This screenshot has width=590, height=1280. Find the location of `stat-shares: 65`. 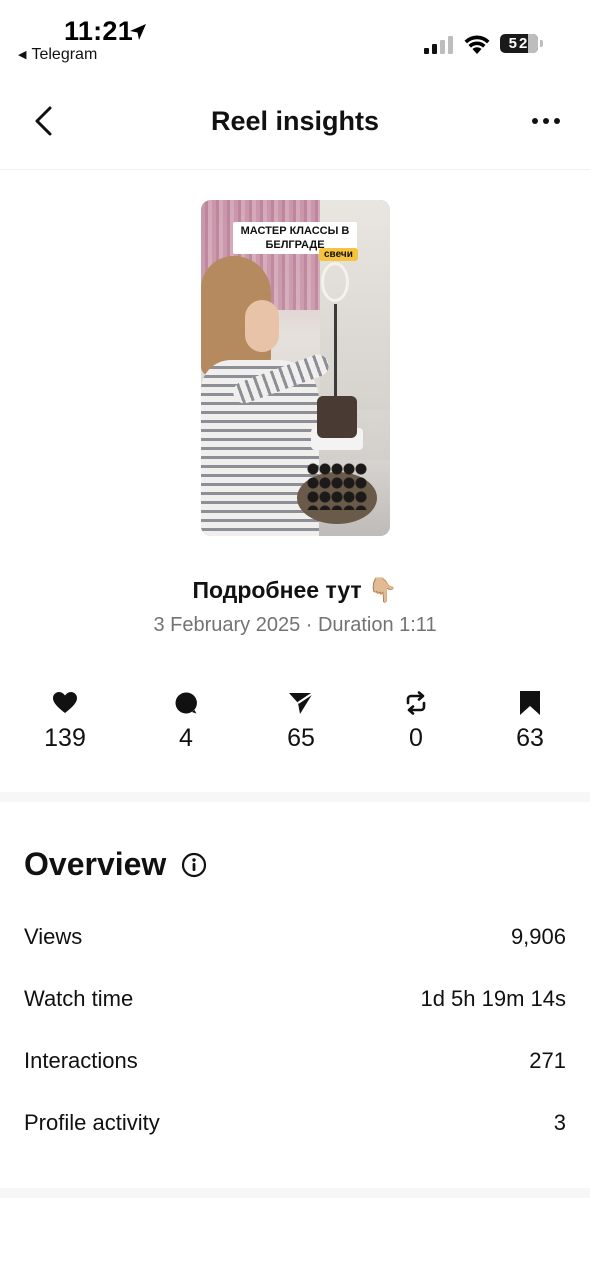

stat-shares: 65 is located at coordinates (301, 719).